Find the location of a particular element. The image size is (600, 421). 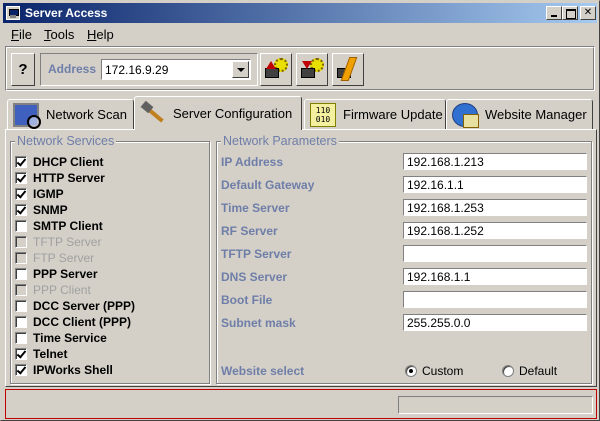

website-select-label: Website select is located at coordinates (263, 371).